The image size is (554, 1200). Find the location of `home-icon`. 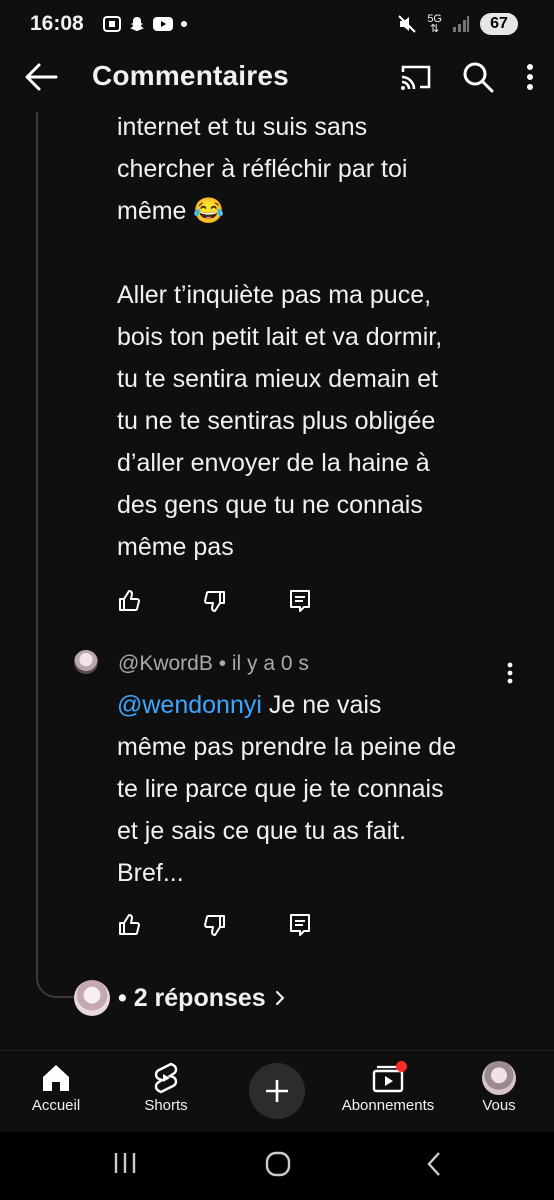

home-icon is located at coordinates (56, 1078).